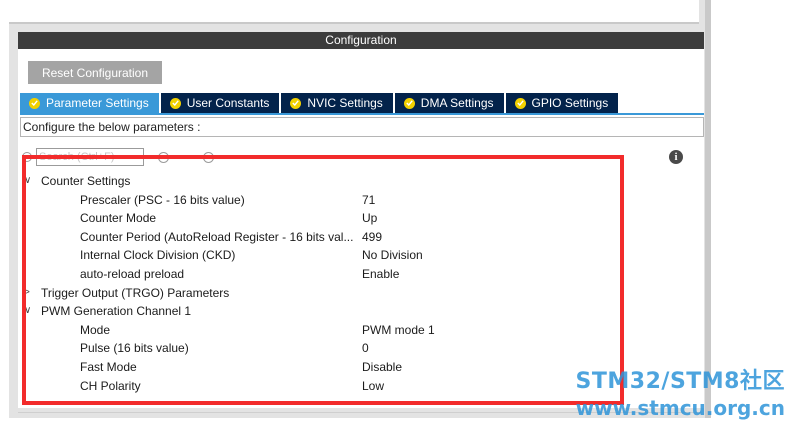 This screenshot has width=789, height=431. What do you see at coordinates (116, 311) in the screenshot?
I see `group-label: PWM Generation Channel 1` at bounding box center [116, 311].